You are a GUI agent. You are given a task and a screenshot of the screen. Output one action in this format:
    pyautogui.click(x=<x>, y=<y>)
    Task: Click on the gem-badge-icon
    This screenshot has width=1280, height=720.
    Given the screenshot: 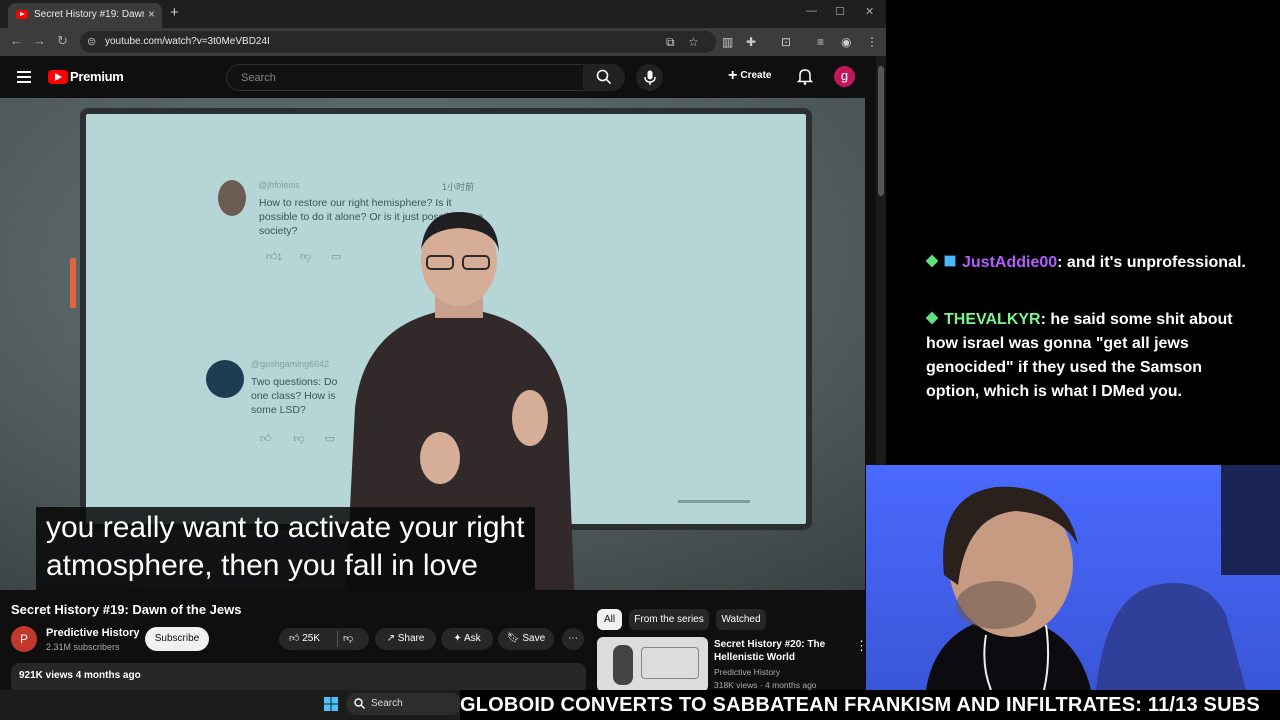 What is the action you would take?
    pyautogui.click(x=932, y=318)
    